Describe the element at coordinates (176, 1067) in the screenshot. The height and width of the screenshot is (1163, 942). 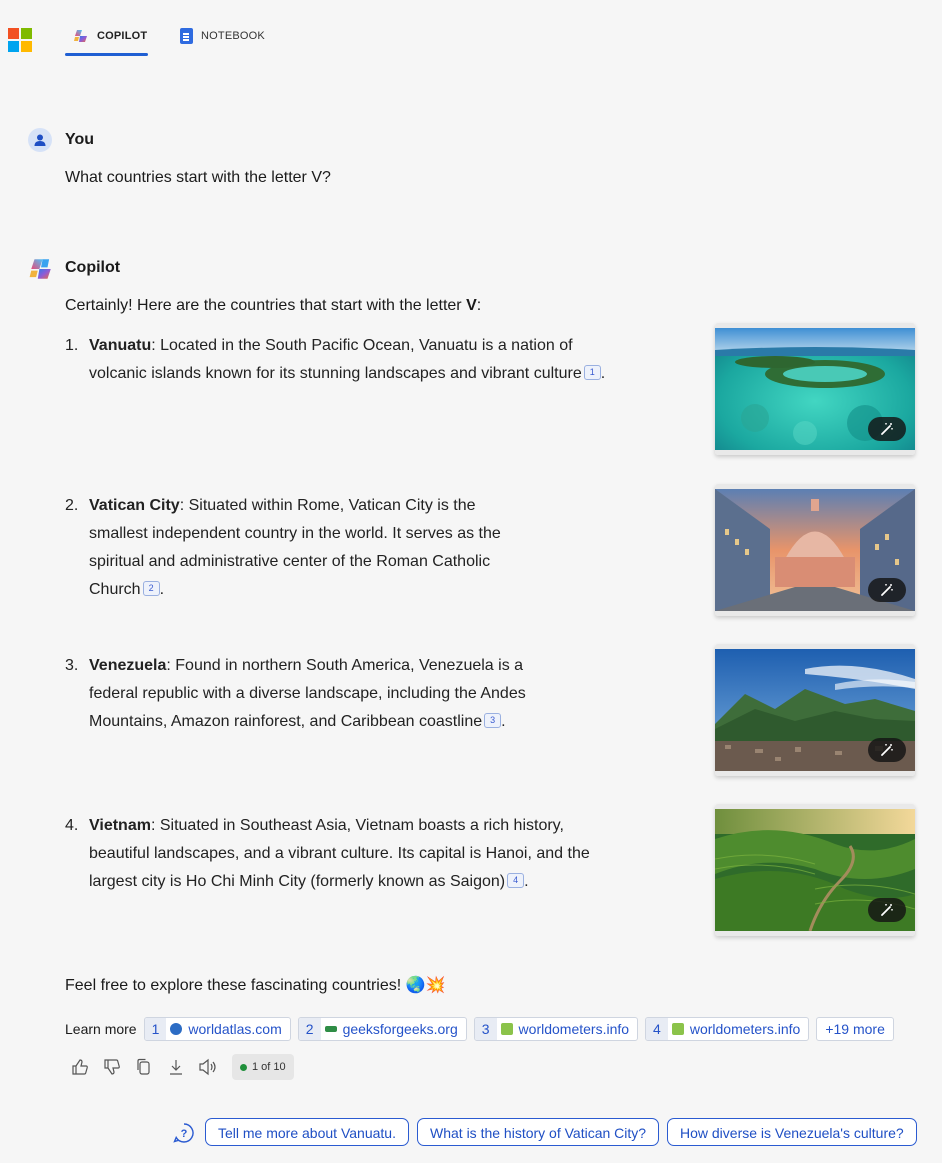
I see `download-icon` at that location.